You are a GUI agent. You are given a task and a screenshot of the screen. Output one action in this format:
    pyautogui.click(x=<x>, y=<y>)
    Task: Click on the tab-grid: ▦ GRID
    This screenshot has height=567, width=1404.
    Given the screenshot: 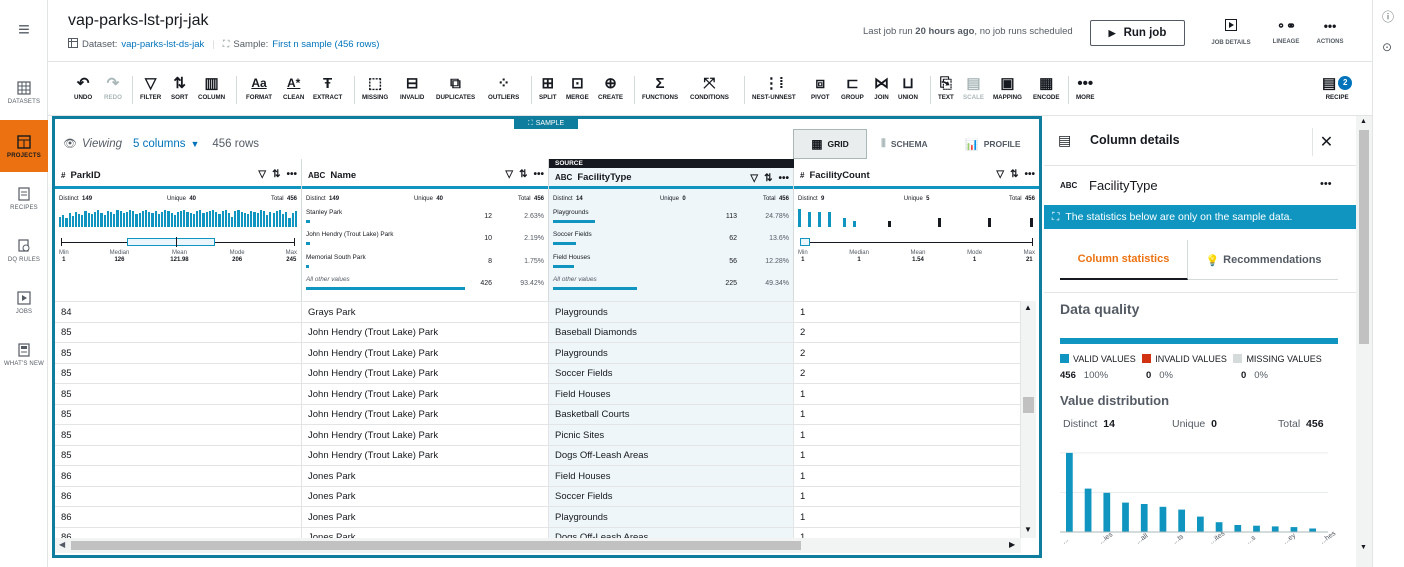 What is the action you would take?
    pyautogui.click(x=830, y=144)
    